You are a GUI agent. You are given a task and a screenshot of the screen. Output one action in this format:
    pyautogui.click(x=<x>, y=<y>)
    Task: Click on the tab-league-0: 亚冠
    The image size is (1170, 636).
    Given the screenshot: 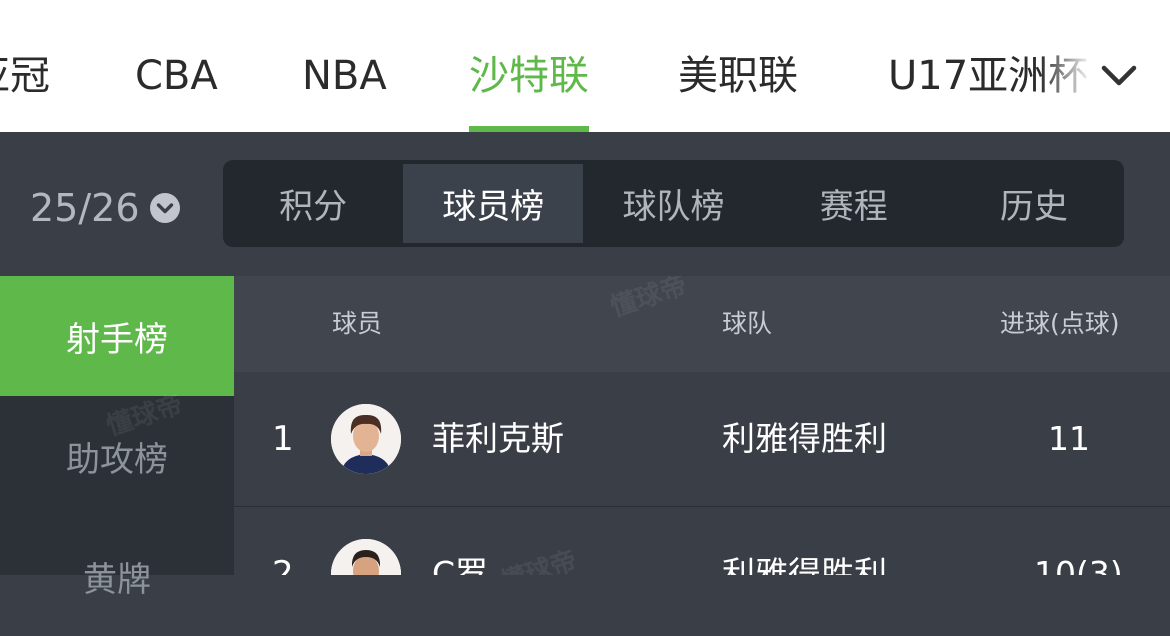 What is the action you would take?
    pyautogui.click(x=25, y=66)
    